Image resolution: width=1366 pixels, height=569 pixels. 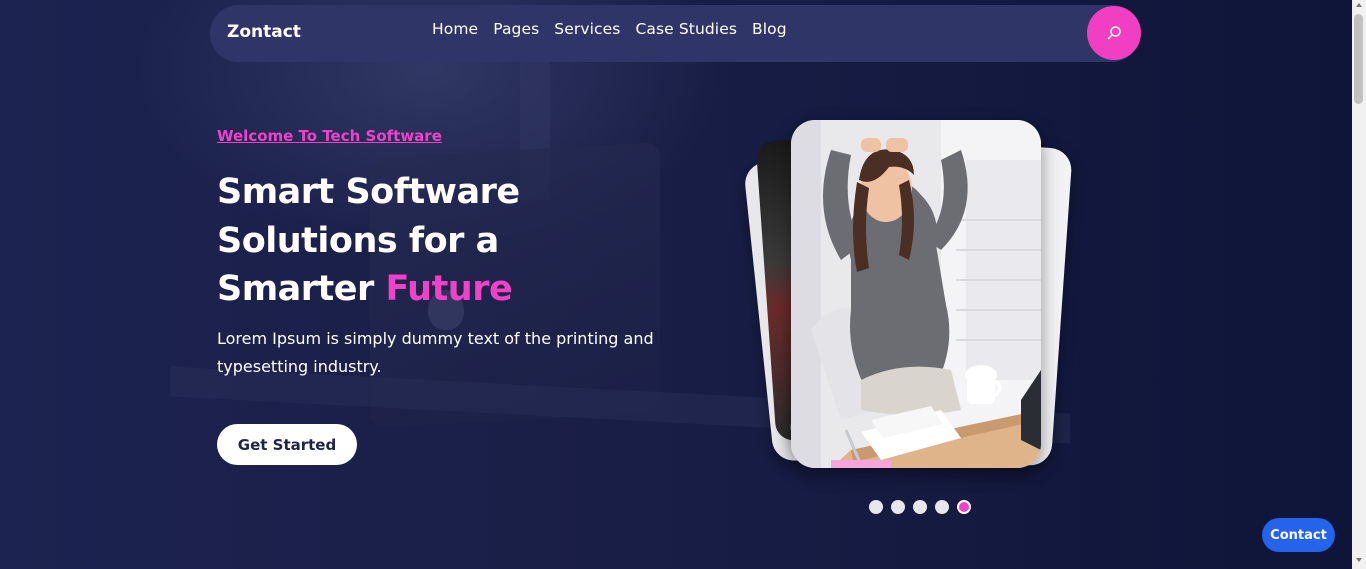 I want to click on hero-title-line-1: Smart Software, so click(x=368, y=192).